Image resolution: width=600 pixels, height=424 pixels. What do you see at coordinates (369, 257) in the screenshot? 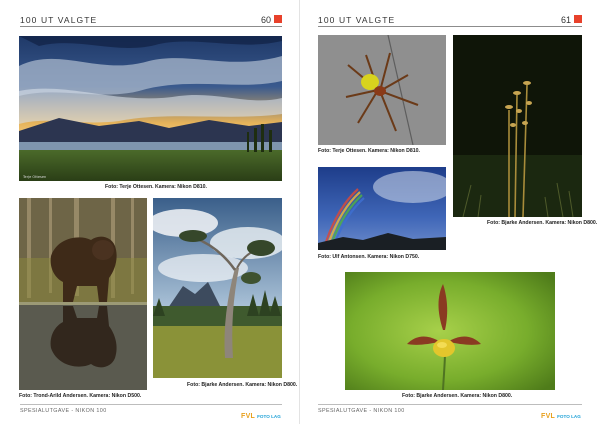
I see `caption-rainbow-photo: Foto: Ulf Antonsen. Kamera: Nikon D750.` at bounding box center [369, 257].